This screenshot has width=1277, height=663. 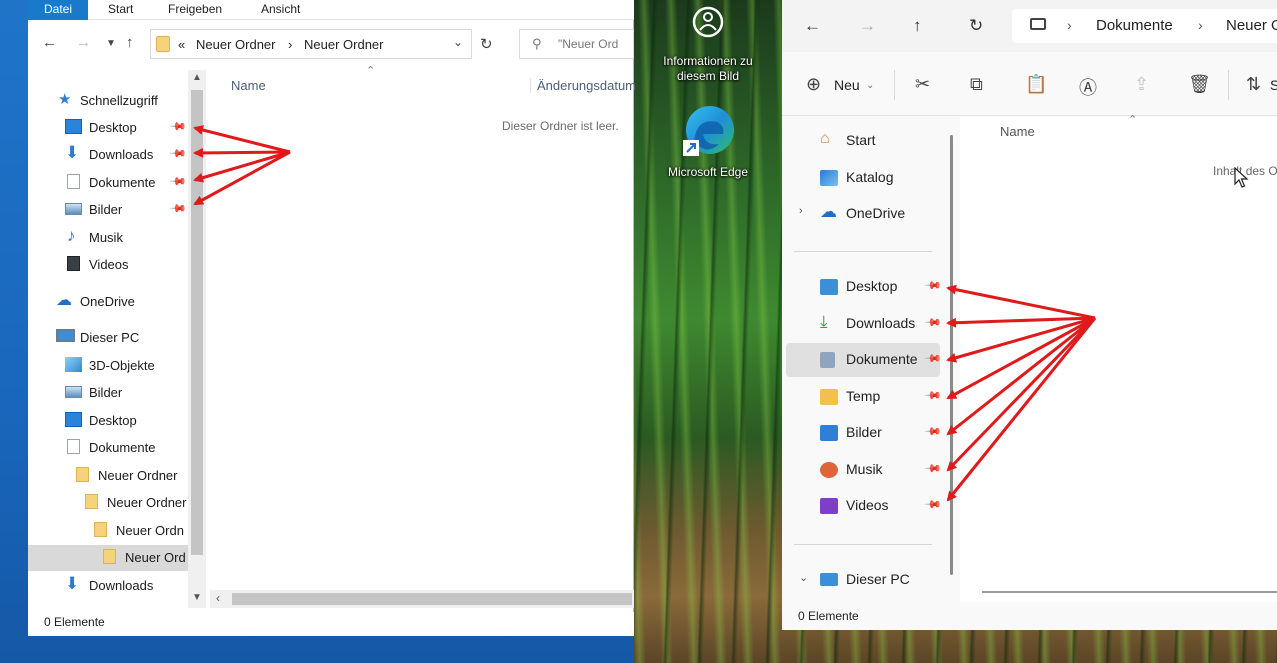 I want to click on rename-icon: Ⓐ, so click(x=1088, y=87).